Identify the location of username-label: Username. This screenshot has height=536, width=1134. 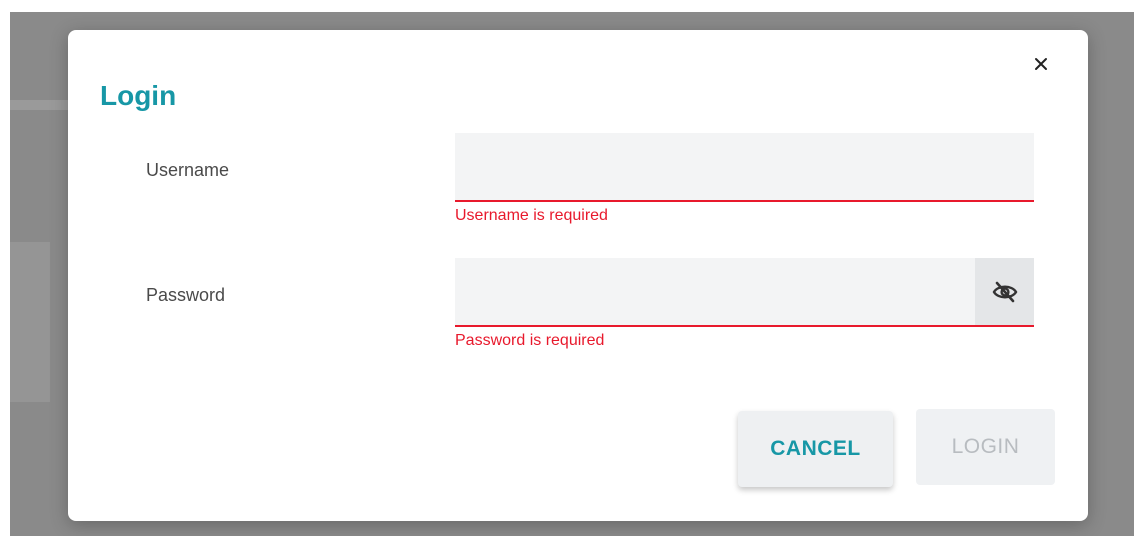
(188, 170).